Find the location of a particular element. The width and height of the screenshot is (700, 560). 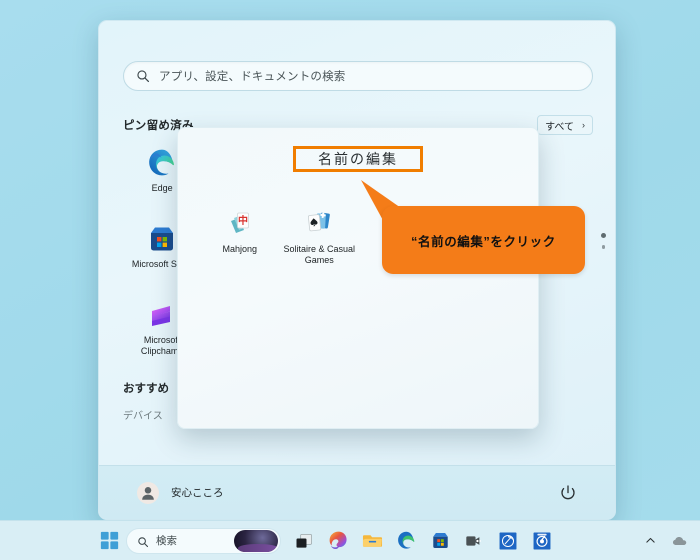

folder-app-label: Mahjong is located at coordinates (240, 249).